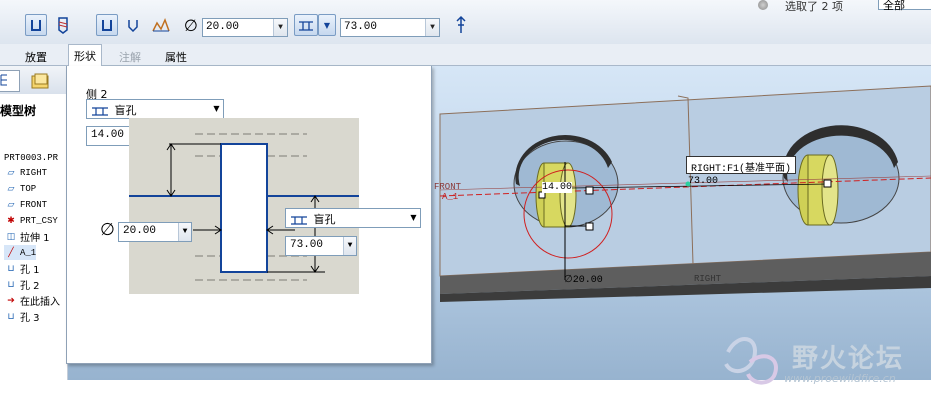  What do you see at coordinates (30, 318) in the screenshot?
I see `tree-item-label: 孔 3` at bounding box center [30, 318].